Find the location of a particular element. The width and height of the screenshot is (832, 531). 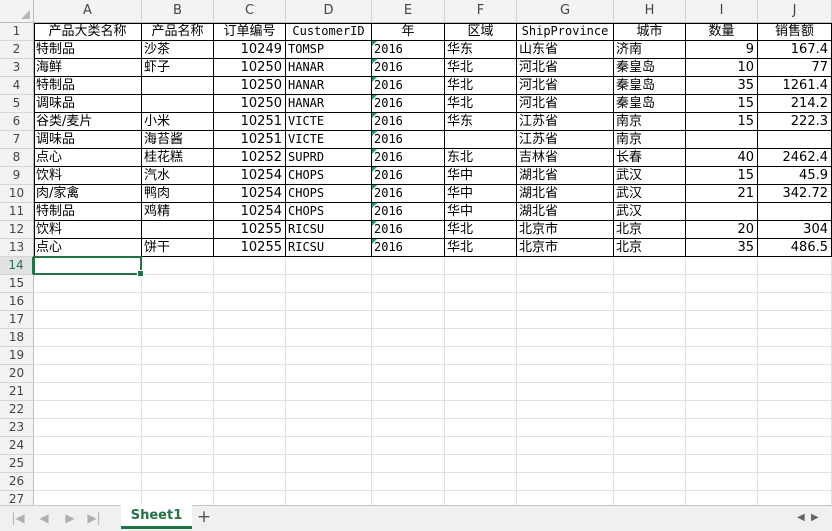

row-header-26: 26 is located at coordinates (17, 482).